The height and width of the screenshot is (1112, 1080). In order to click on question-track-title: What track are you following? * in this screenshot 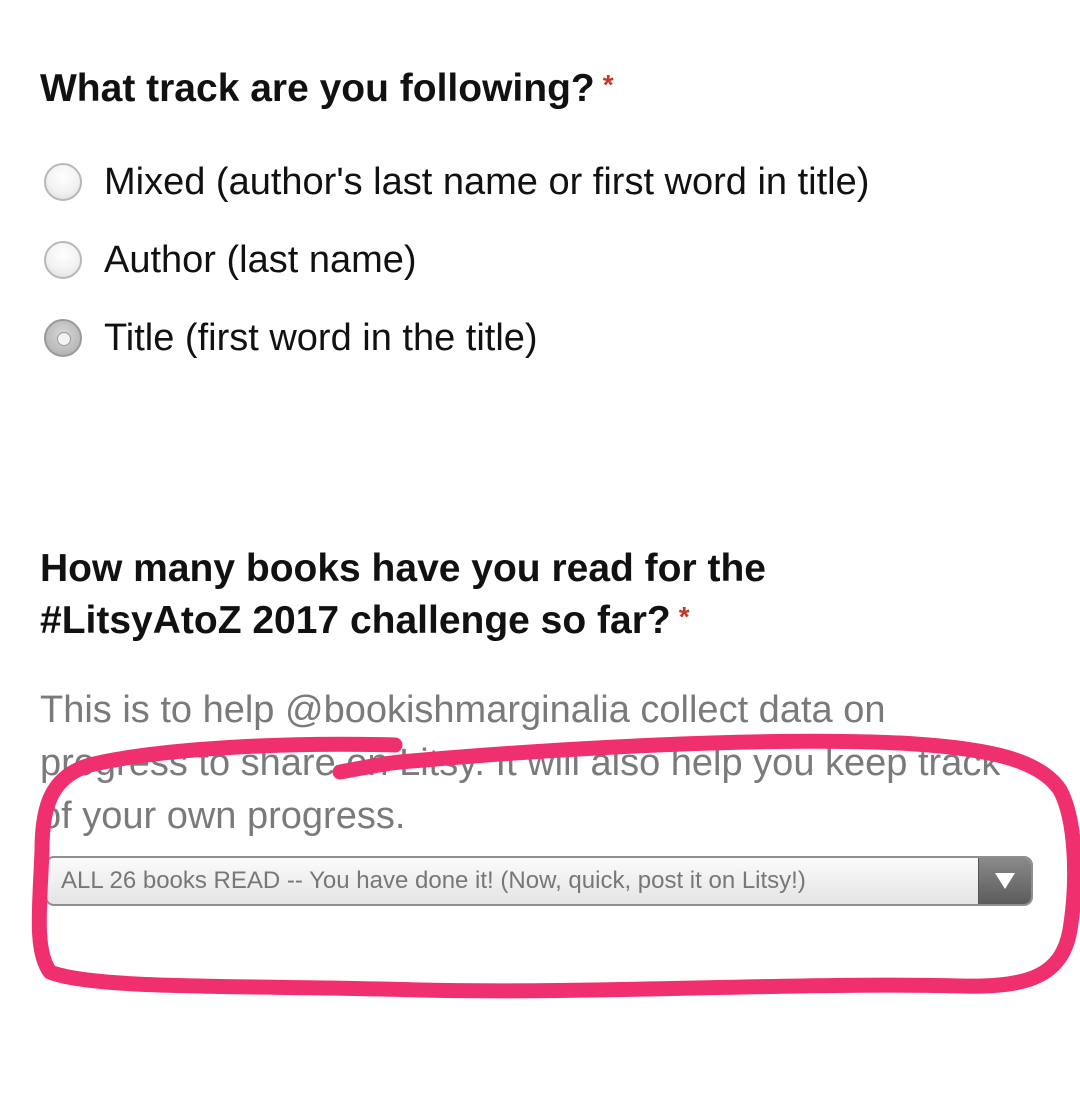, I will do `click(327, 89)`.